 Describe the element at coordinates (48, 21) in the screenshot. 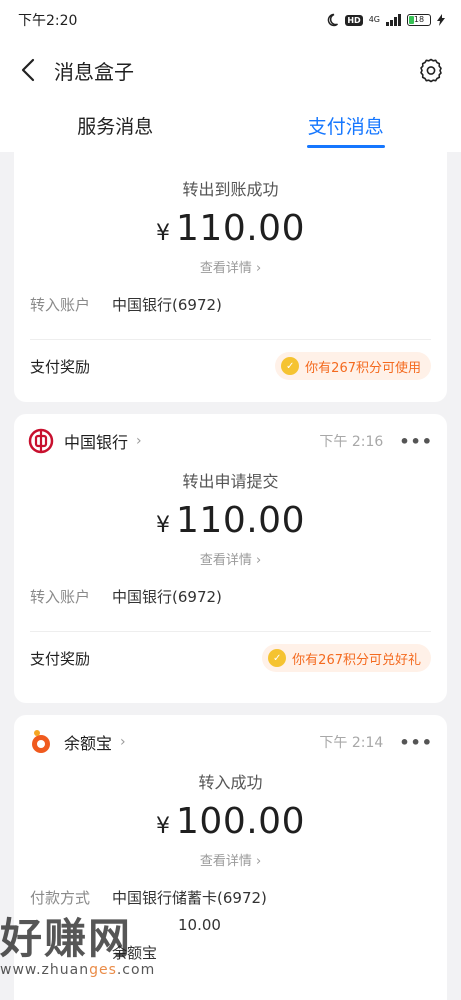

I see `status-time: 下午2:20` at that location.